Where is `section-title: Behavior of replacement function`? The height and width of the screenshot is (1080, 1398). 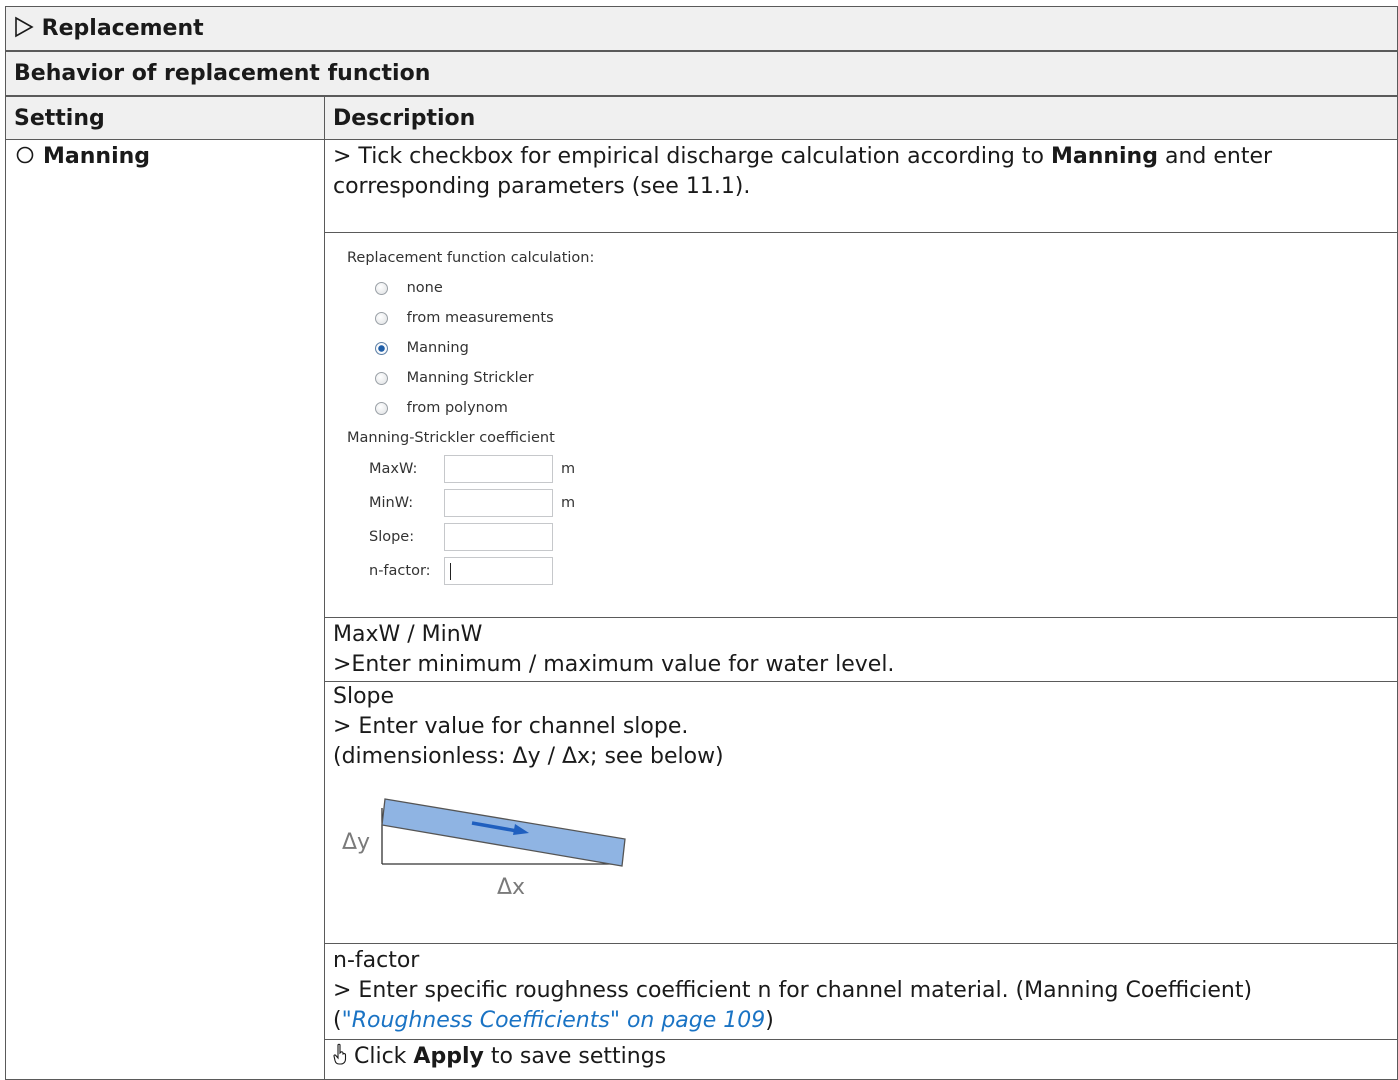 section-title: Behavior of replacement function is located at coordinates (222, 73).